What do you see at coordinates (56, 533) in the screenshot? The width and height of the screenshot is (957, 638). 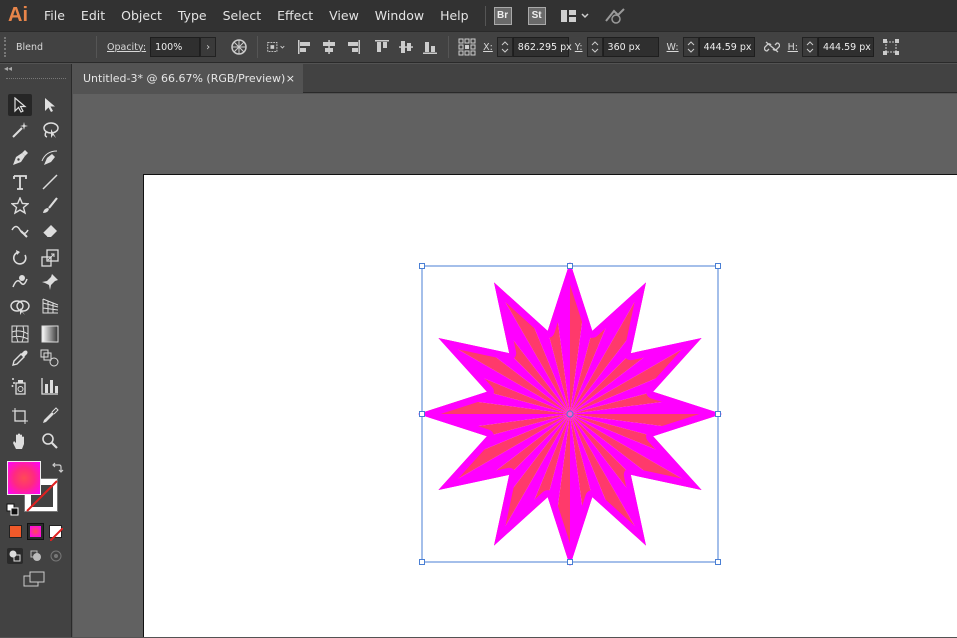 I see `none-mode-icon` at bounding box center [56, 533].